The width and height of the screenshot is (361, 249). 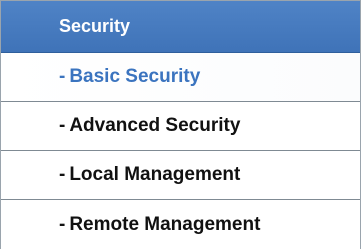 I want to click on menu-item-label: Advanced Security, so click(x=155, y=125).